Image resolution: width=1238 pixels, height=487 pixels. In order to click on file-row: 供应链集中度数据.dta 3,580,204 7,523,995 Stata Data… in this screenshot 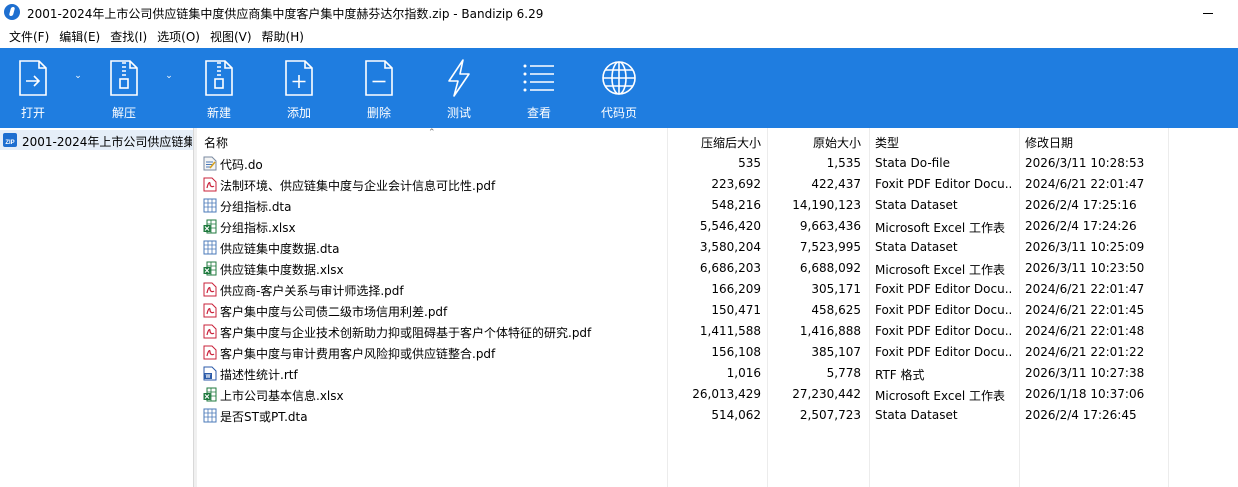, I will do `click(717, 247)`.